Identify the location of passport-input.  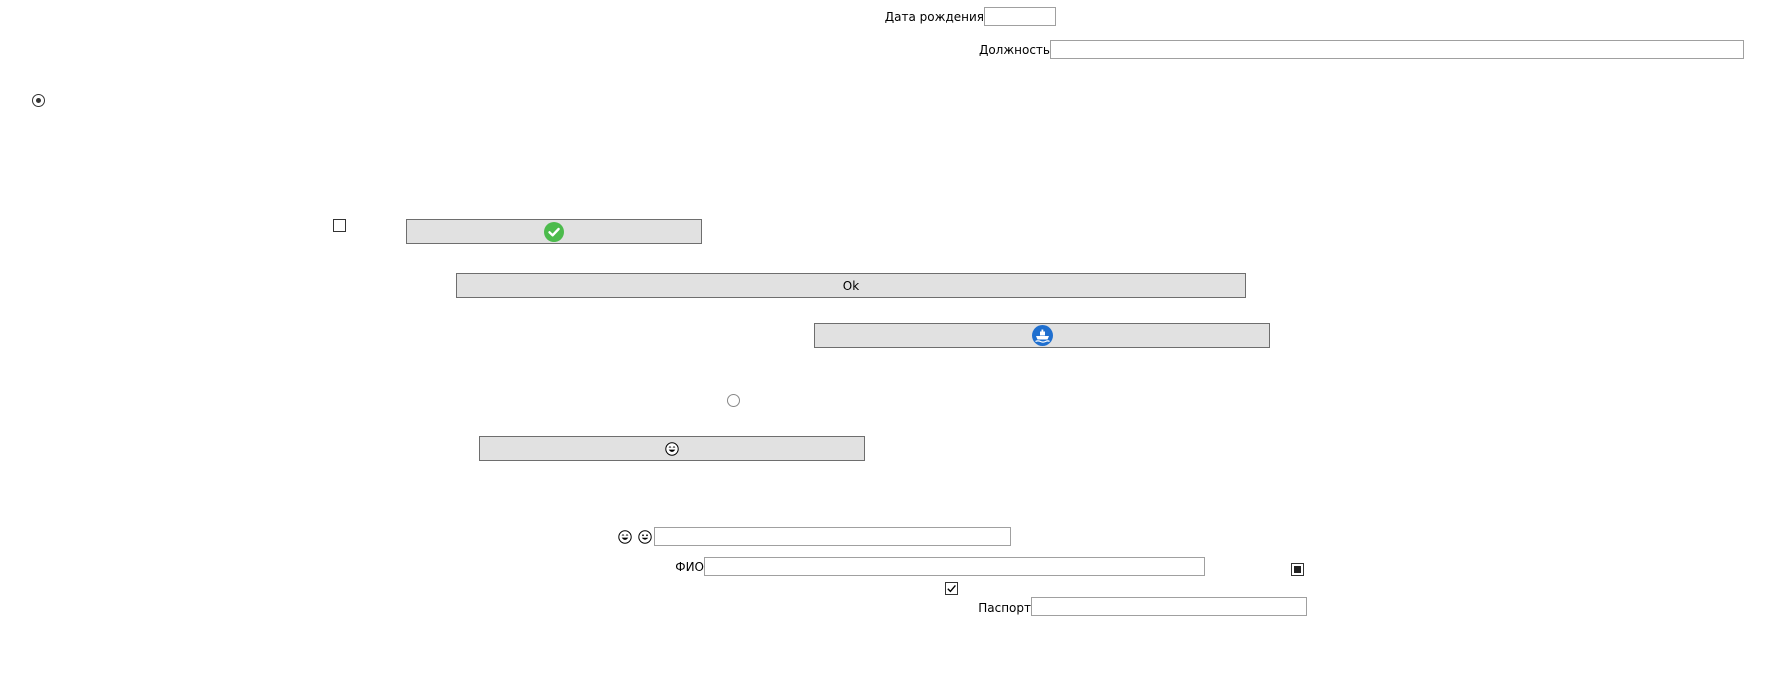
(1169, 606).